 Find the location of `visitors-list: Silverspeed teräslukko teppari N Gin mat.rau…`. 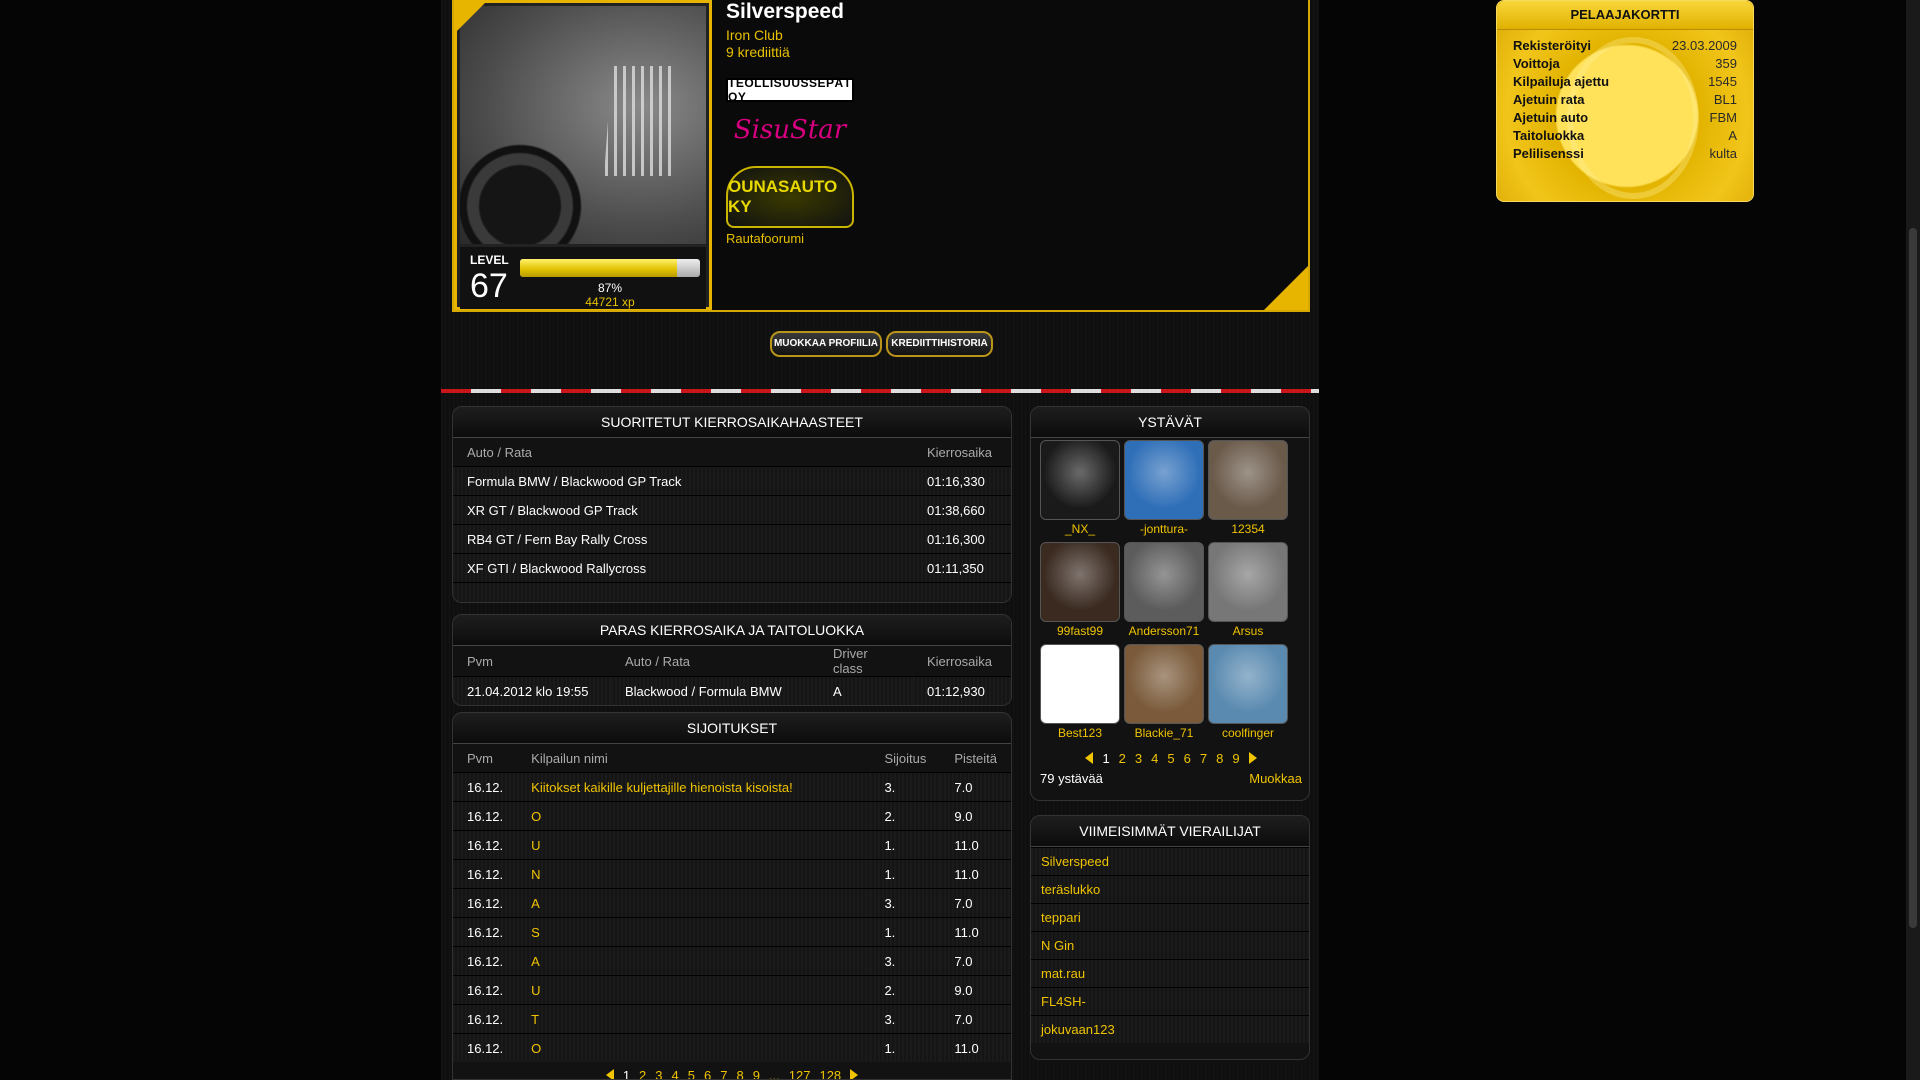

visitors-list: Silverspeed teräslukko teppari N Gin mat.rau… is located at coordinates (1170, 945).